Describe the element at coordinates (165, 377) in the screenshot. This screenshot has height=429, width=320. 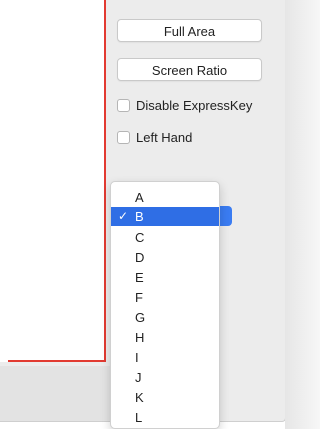
I see `menu-item-j: J` at that location.